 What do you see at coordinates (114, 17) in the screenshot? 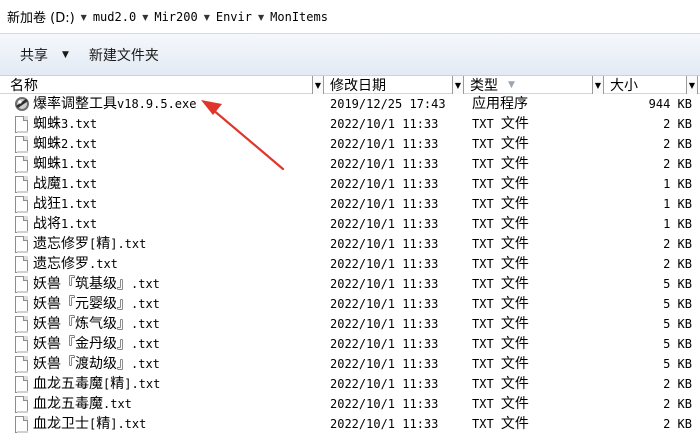
I see `breadcrumb-mud: mud2.0` at bounding box center [114, 17].